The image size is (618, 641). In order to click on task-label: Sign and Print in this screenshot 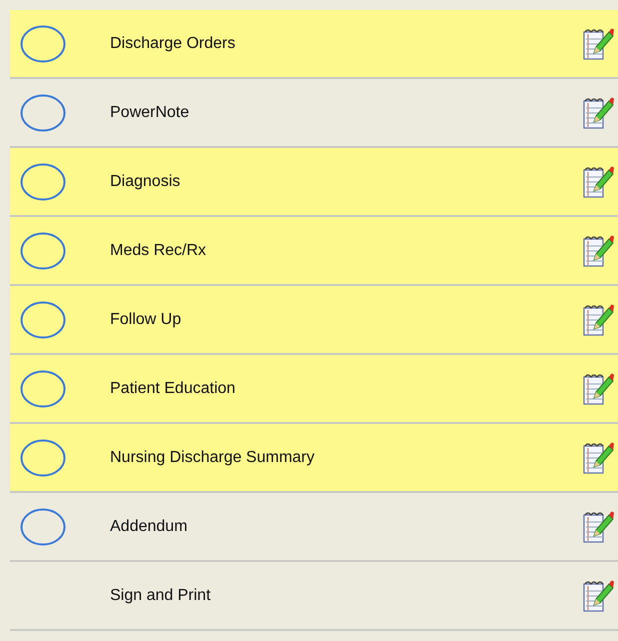, I will do `click(161, 595)`.